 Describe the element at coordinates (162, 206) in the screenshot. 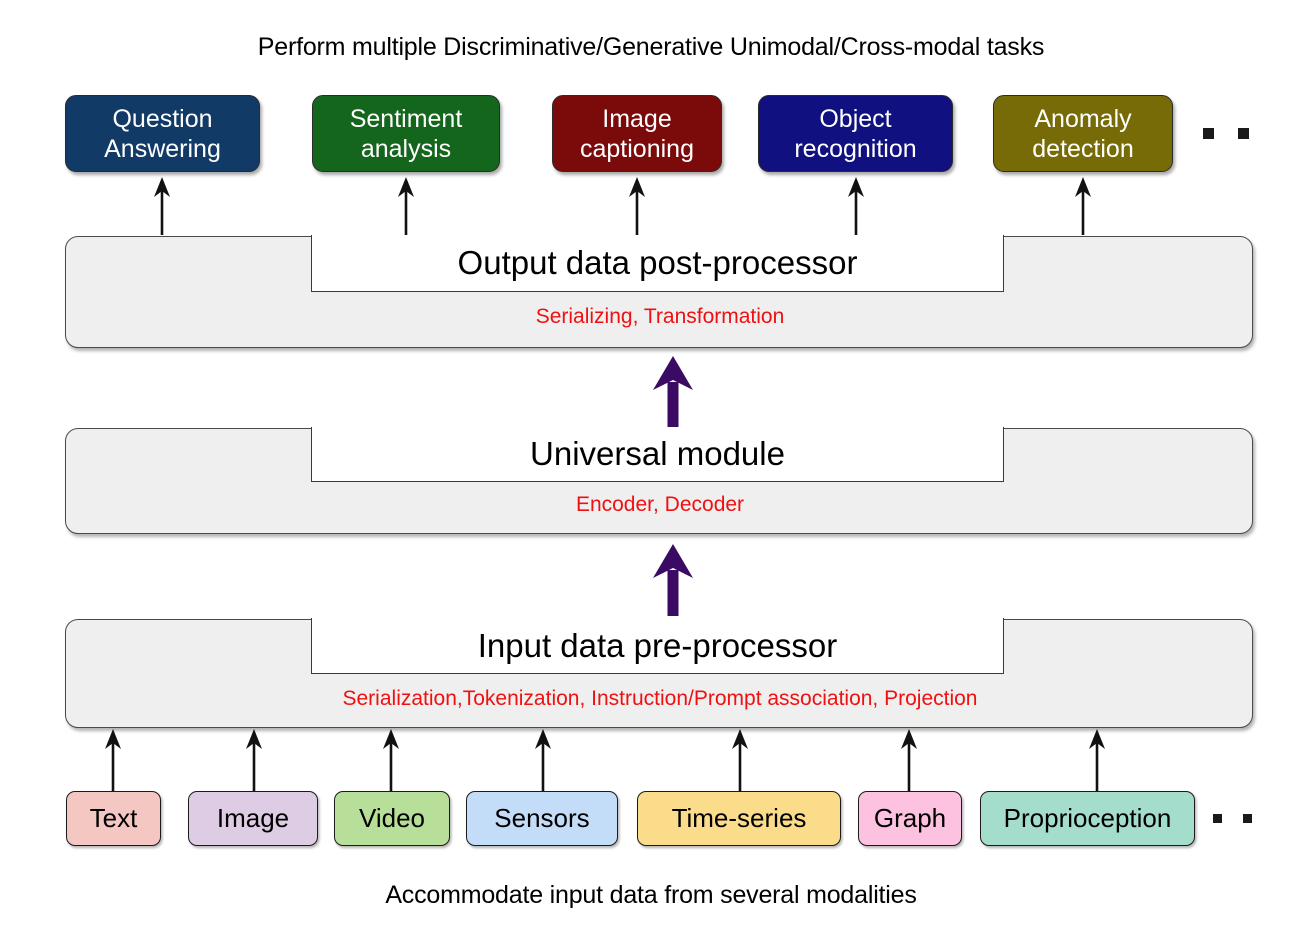

I see `arrow-to-question-answering` at that location.